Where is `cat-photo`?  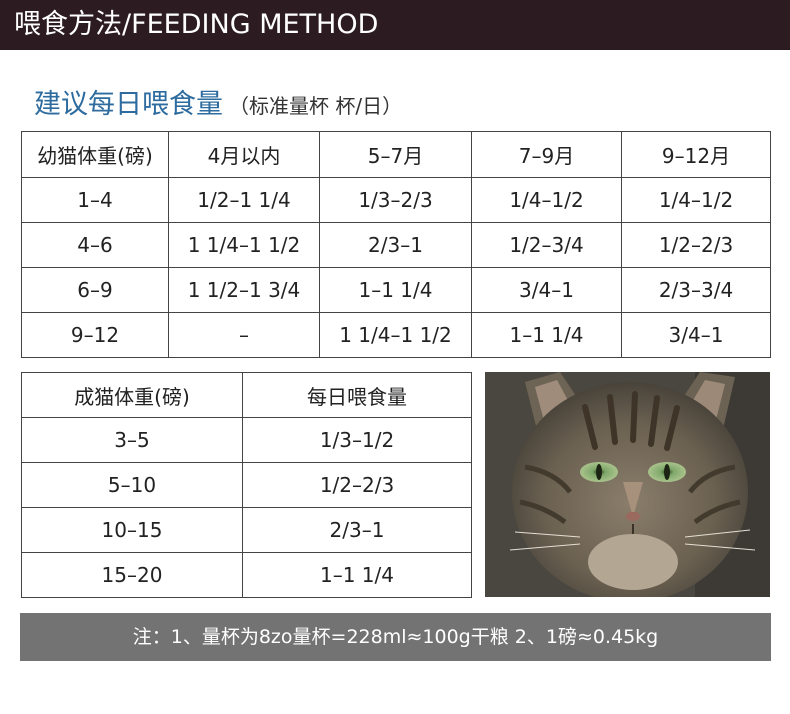 cat-photo is located at coordinates (627, 484).